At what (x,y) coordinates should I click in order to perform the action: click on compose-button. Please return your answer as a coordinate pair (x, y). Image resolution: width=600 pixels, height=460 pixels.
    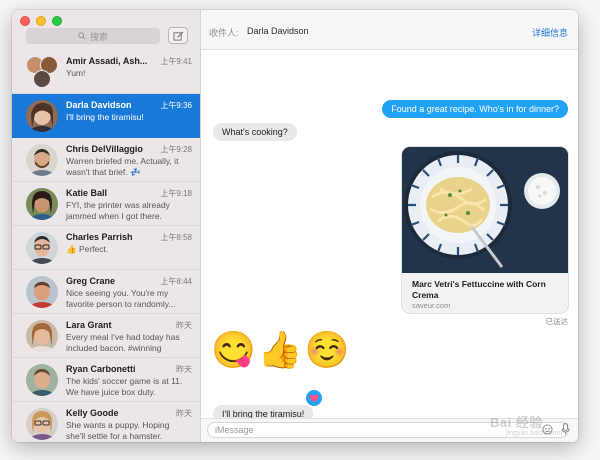
    Looking at the image, I should click on (178, 35).